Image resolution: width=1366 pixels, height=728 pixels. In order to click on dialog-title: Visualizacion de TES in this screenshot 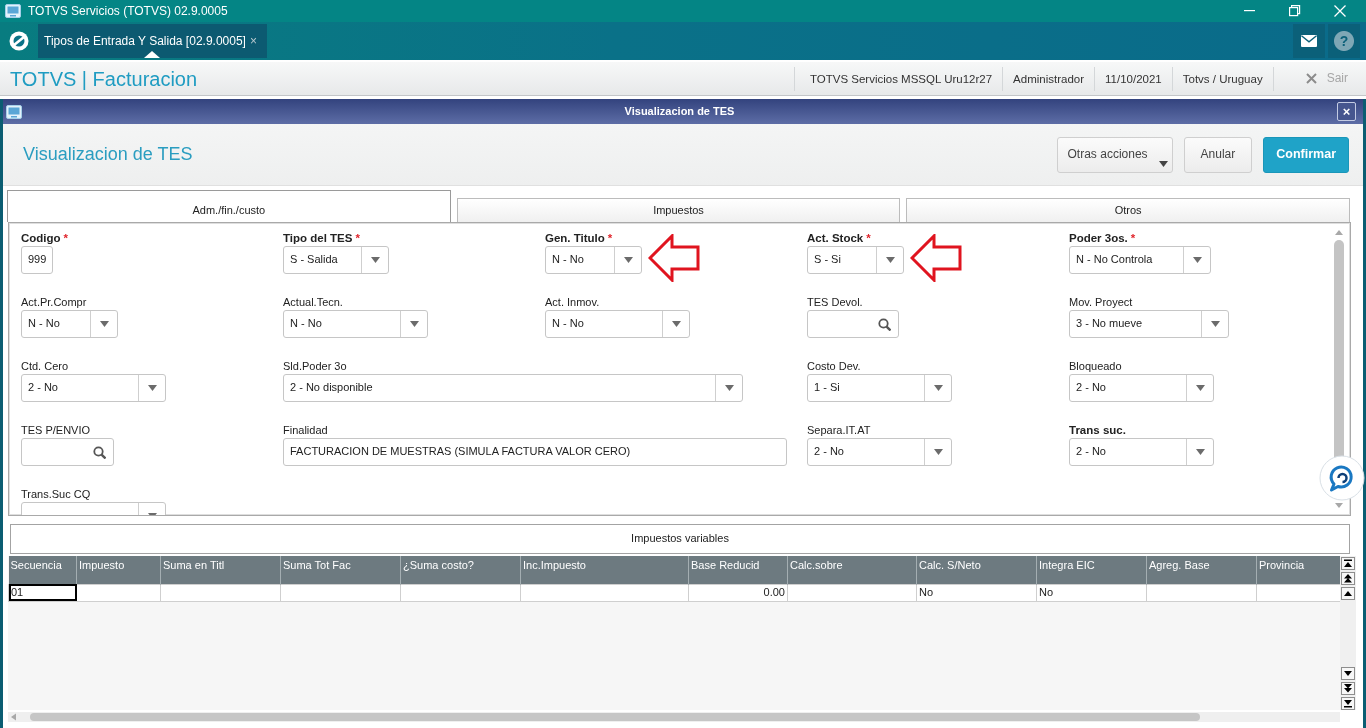, I will do `click(679, 111)`.